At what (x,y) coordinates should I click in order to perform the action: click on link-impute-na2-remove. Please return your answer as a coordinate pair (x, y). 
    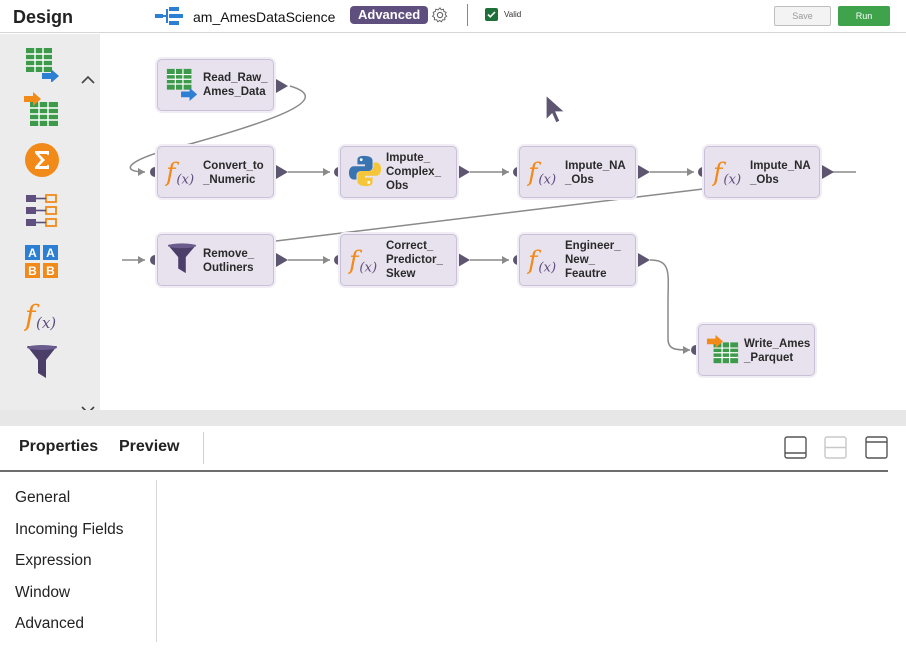
    Looking at the image, I should click on (489, 215).